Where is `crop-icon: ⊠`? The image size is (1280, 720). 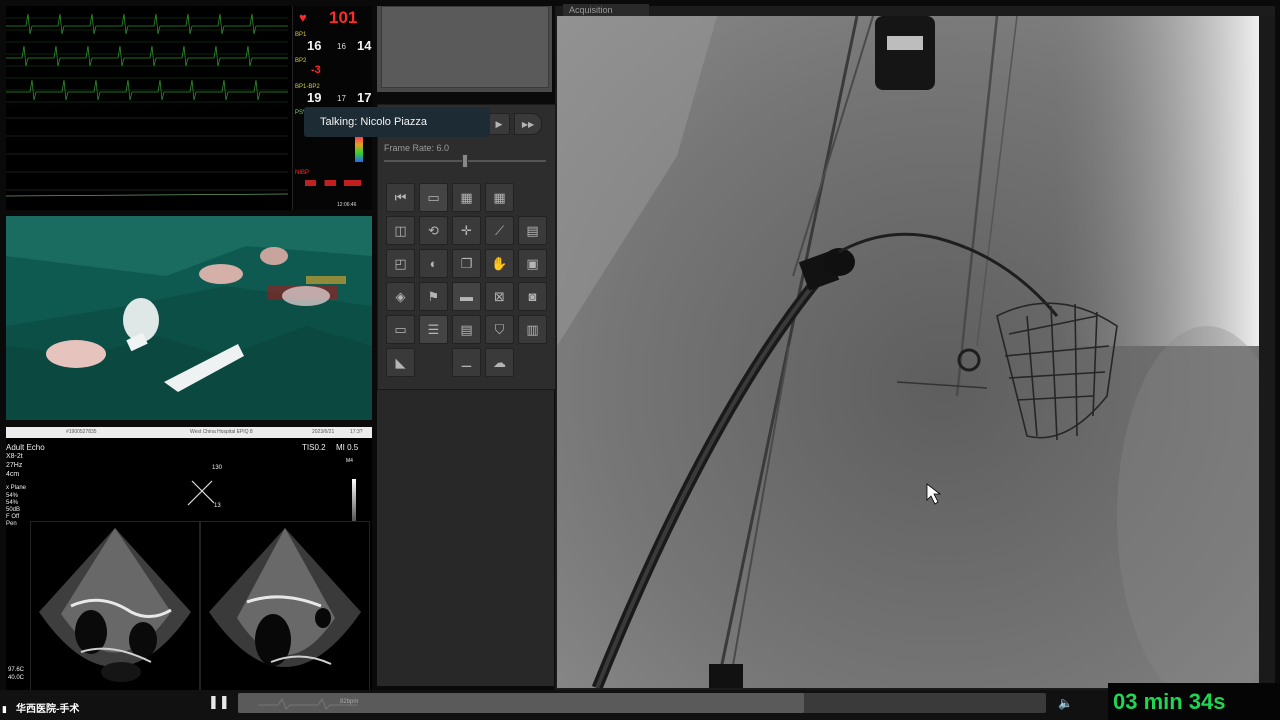 crop-icon: ⊠ is located at coordinates (499, 296).